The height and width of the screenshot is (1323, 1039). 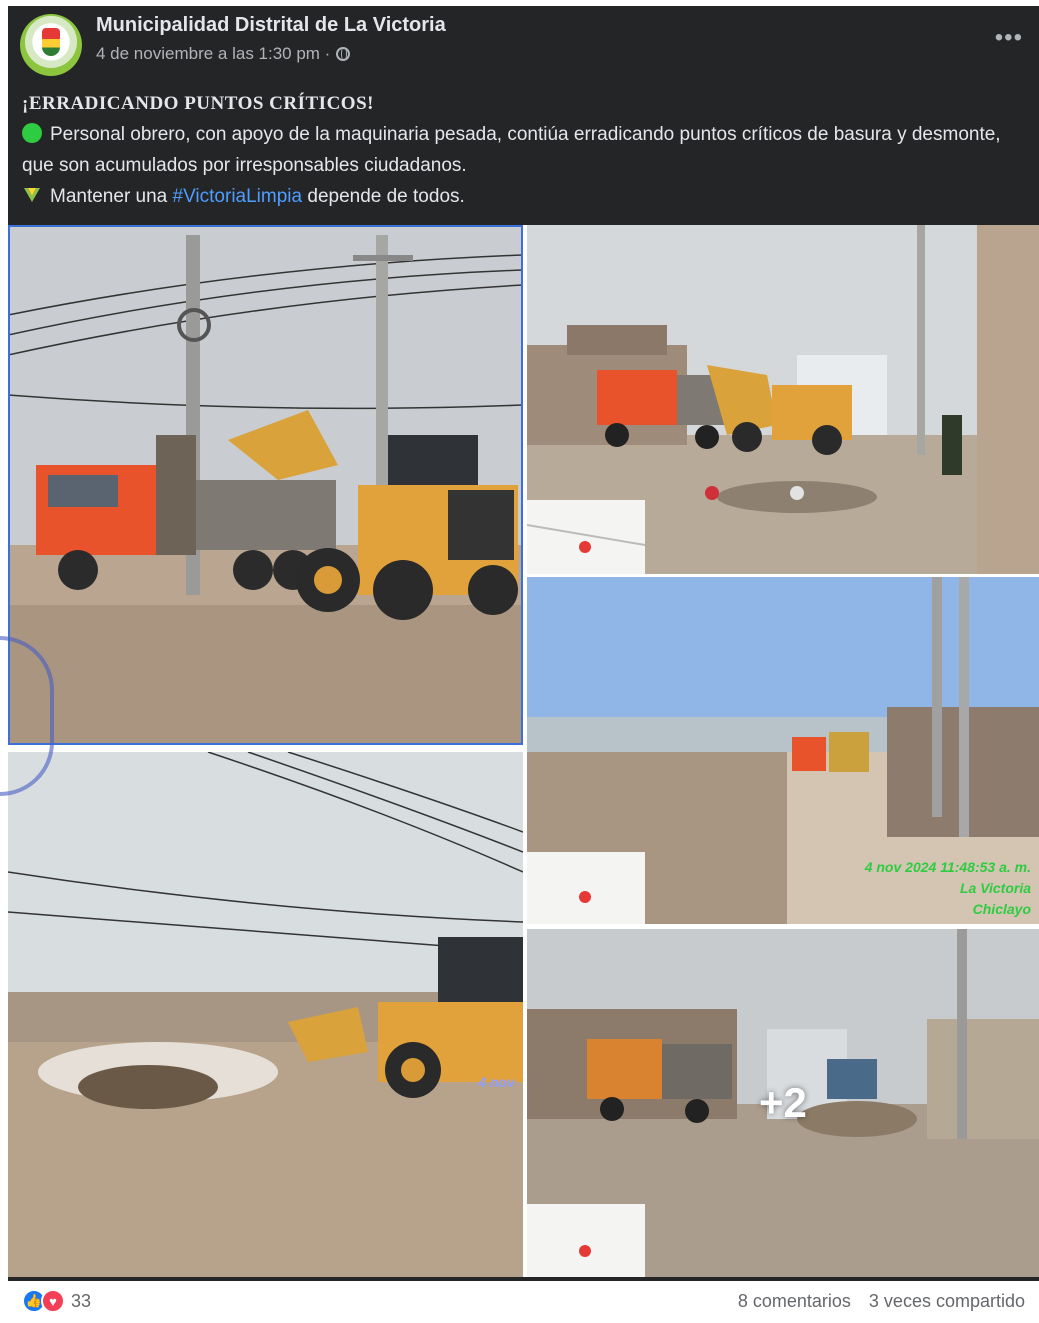 I want to click on crest-logo-icon, so click(x=51, y=42).